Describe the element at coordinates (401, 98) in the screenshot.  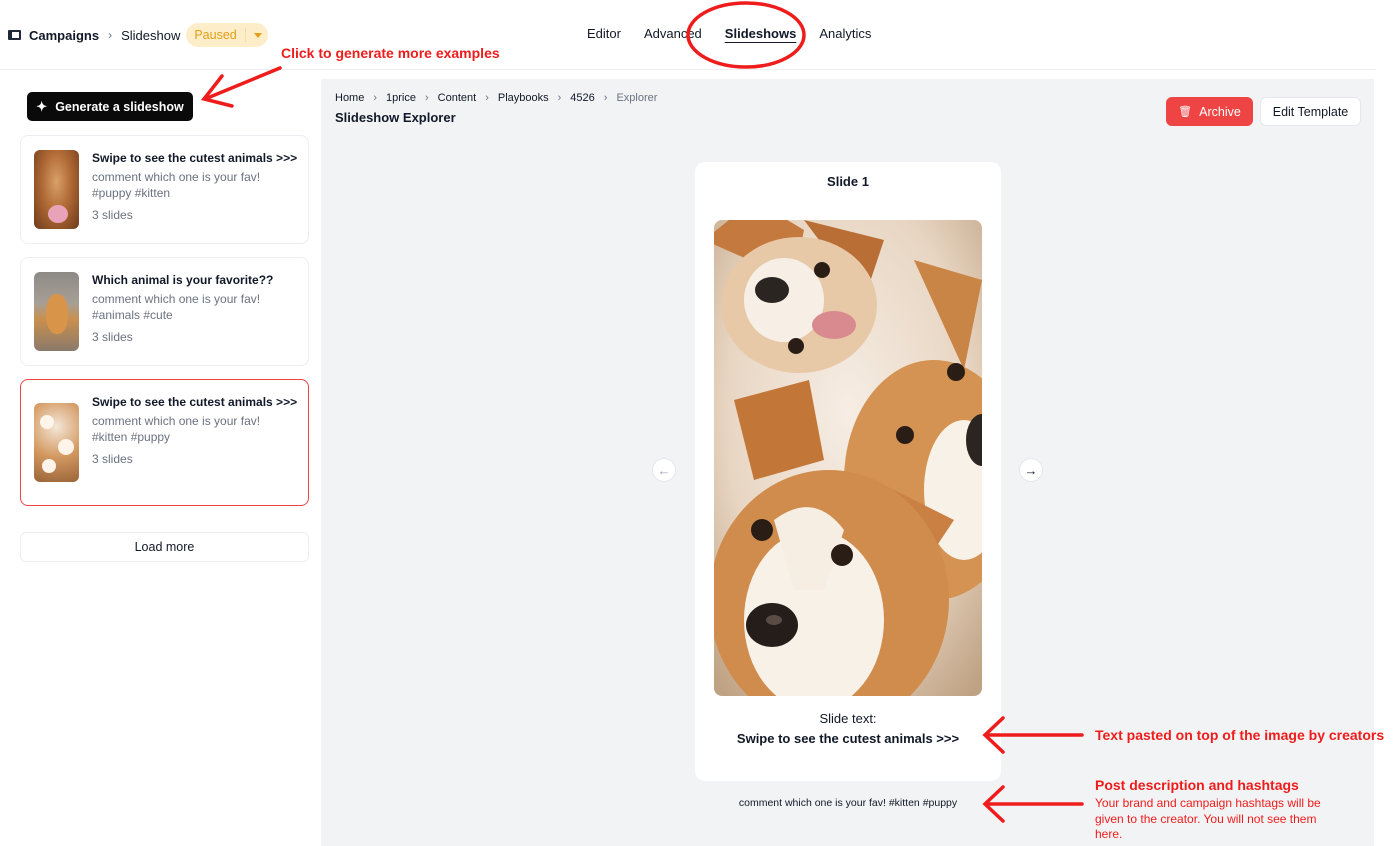
I see `breadcrumb-item: 1price` at that location.